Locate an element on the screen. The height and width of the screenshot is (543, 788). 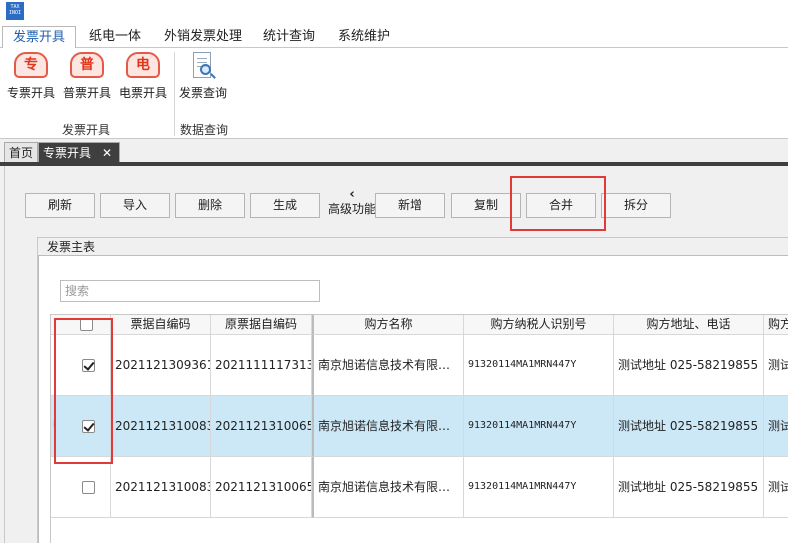
merge-highlight-box is located at coordinates (558, 203).